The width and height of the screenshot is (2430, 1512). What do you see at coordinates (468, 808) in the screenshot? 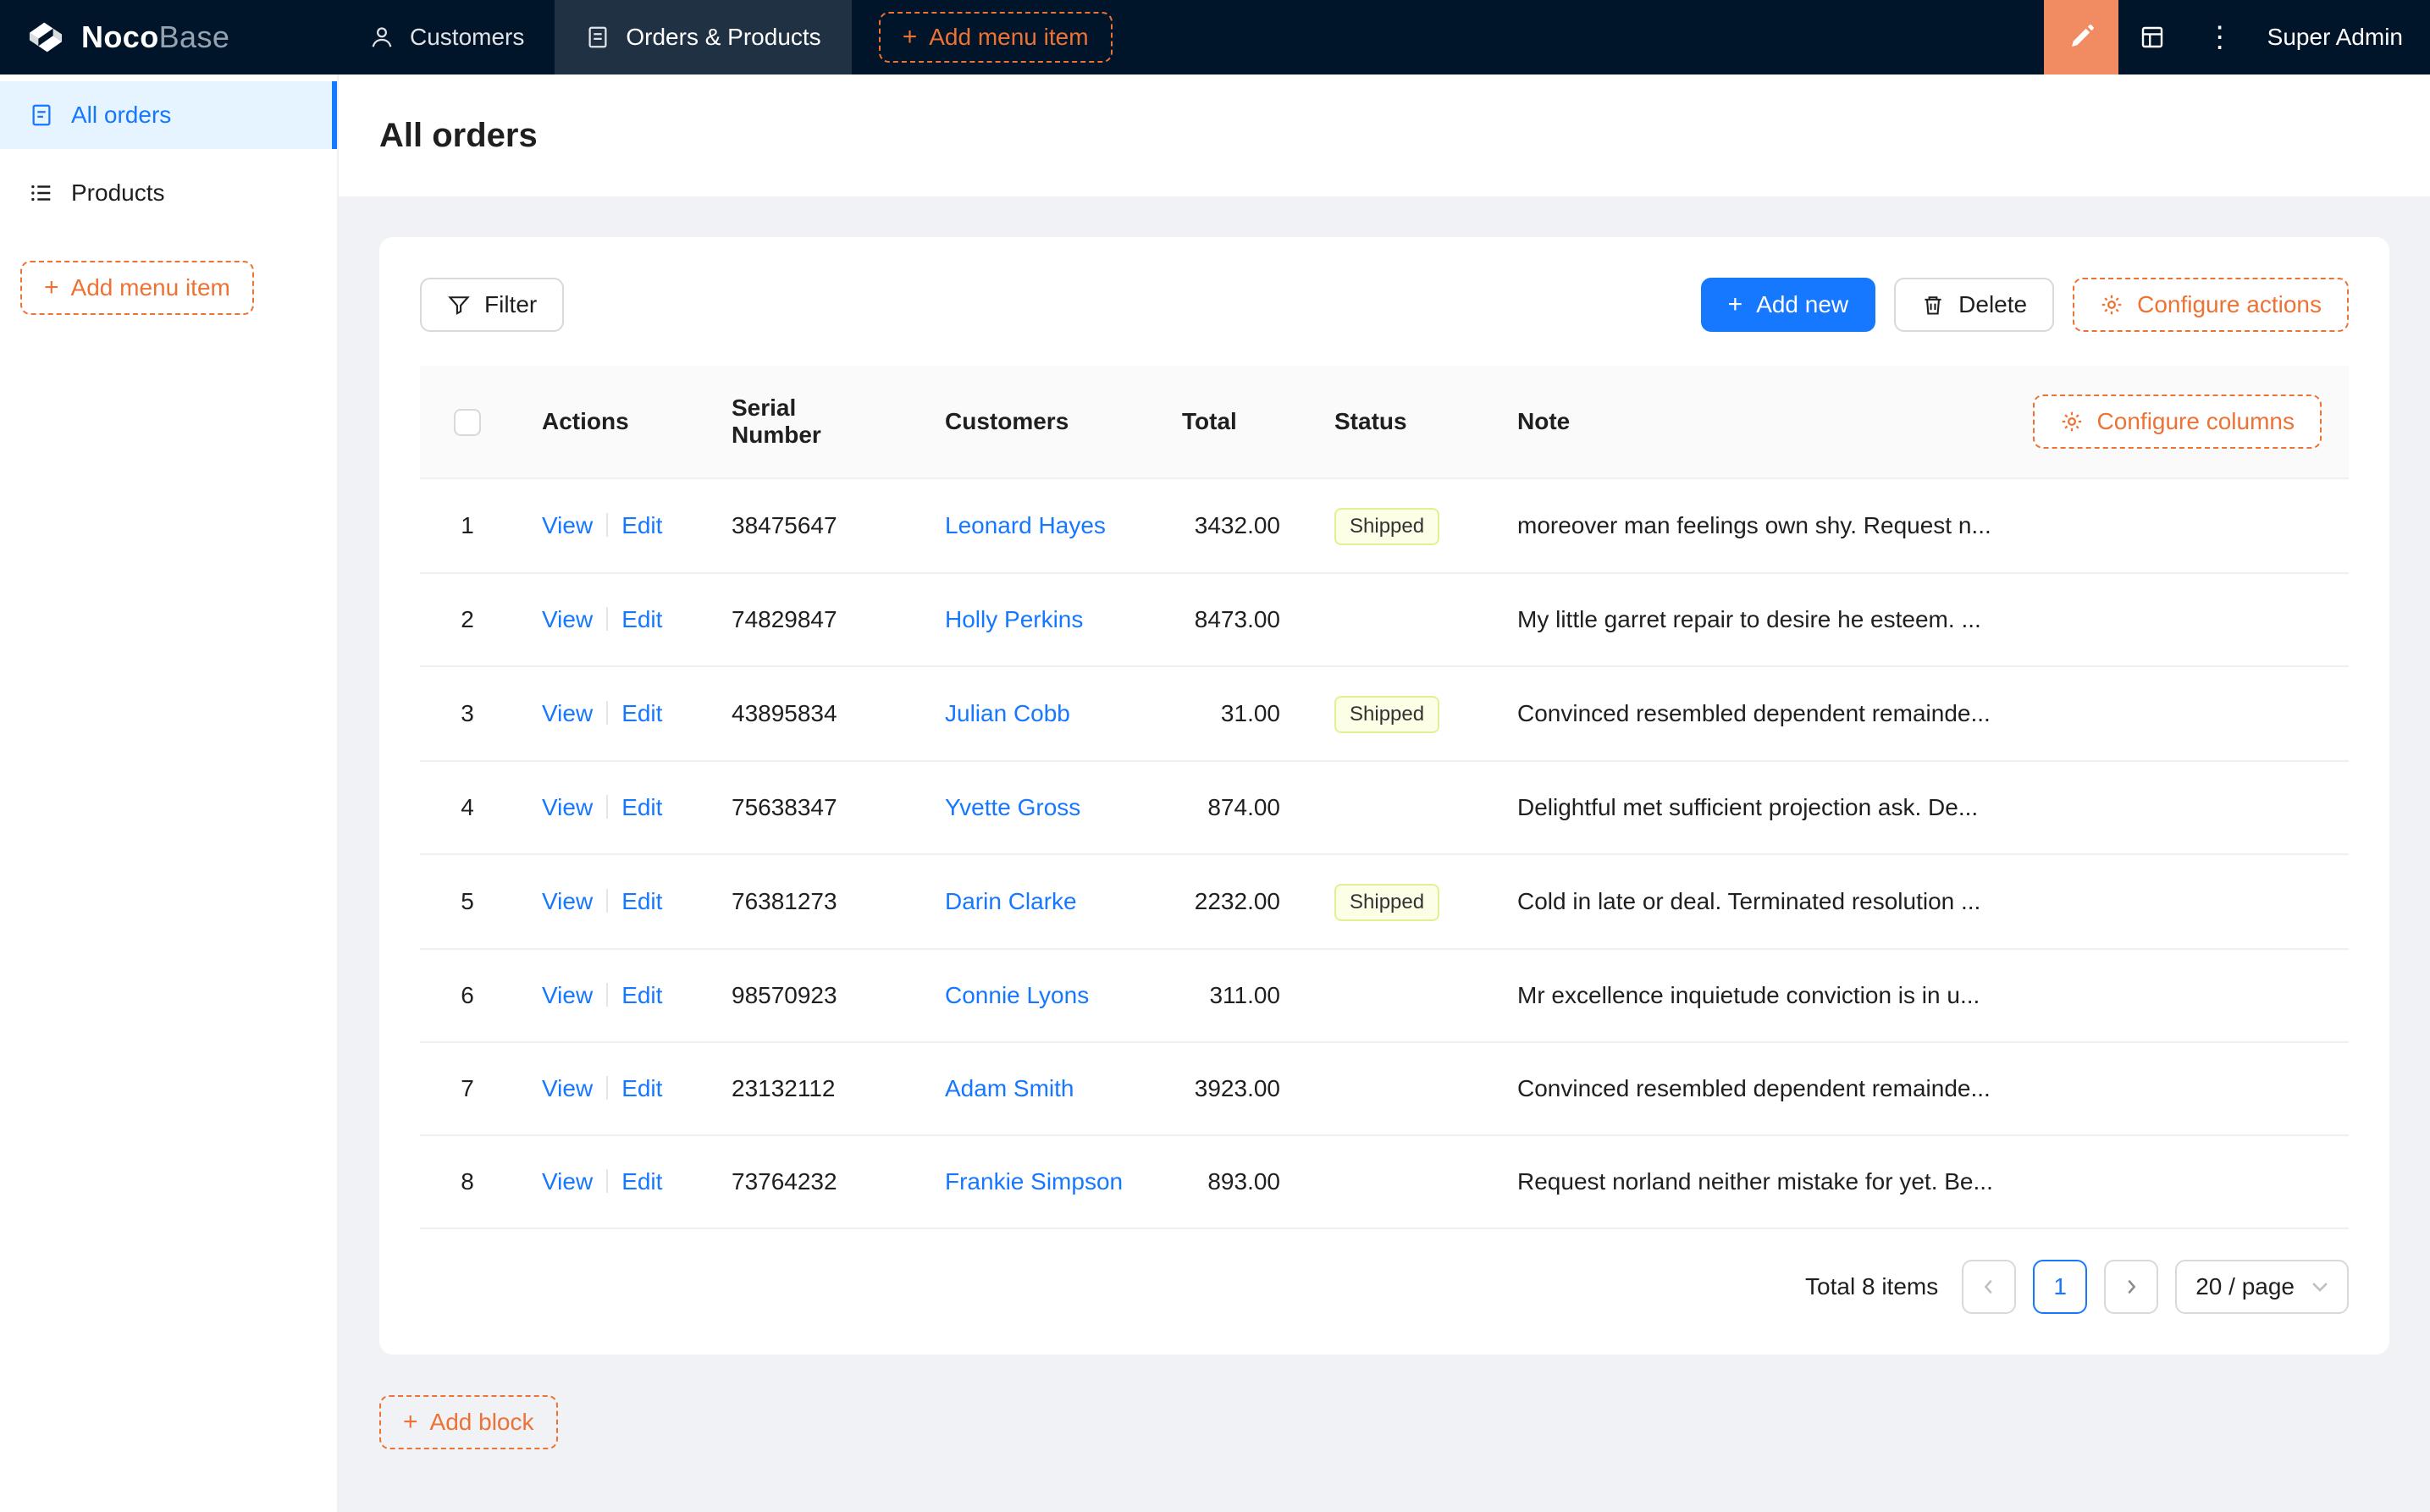
I see `row-index: 4` at bounding box center [468, 808].